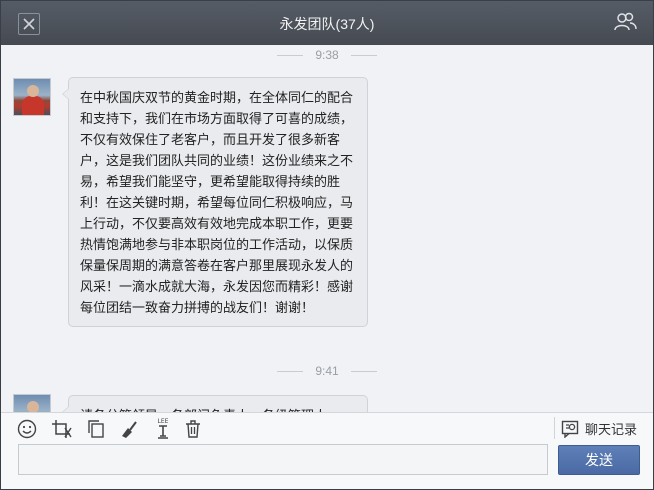 Image resolution: width=654 pixels, height=490 pixels. What do you see at coordinates (625, 22) in the screenshot?
I see `group-members-icon` at bounding box center [625, 22].